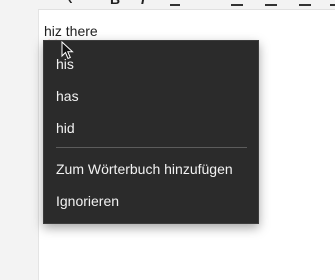 This screenshot has height=280, width=335. What do you see at coordinates (305, 5) in the screenshot?
I see `align-right-icon` at bounding box center [305, 5].